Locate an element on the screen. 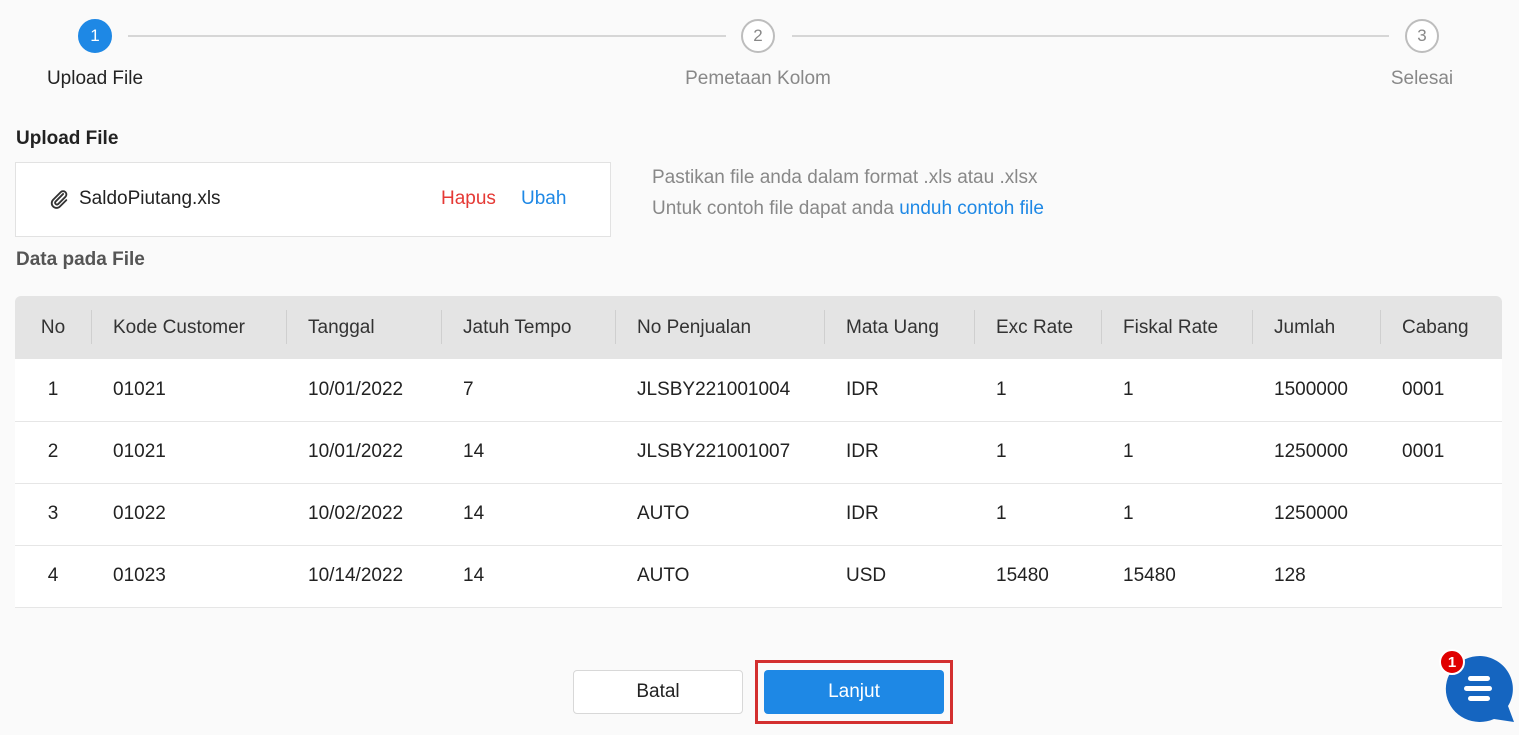  cell-jatuh-tempo: 7 is located at coordinates (468, 389).